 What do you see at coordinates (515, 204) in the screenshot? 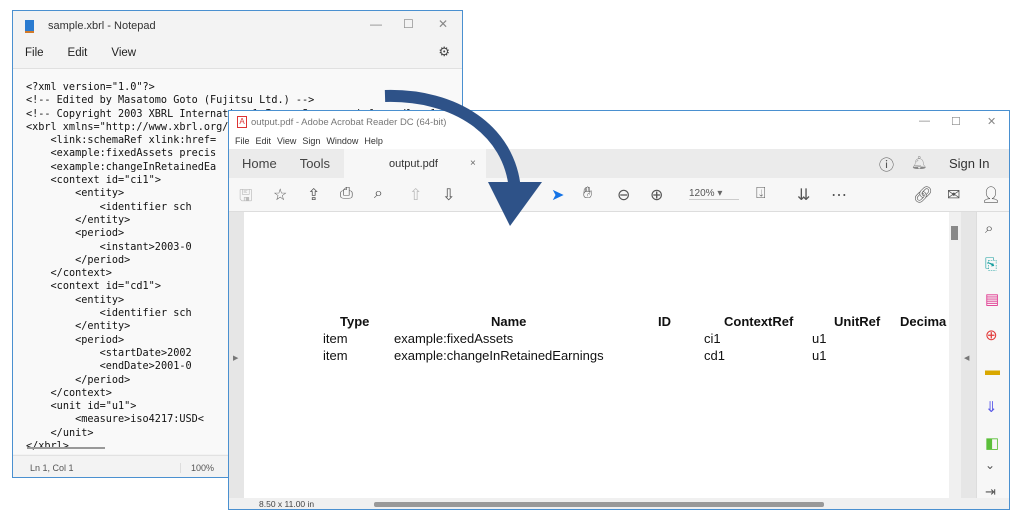
I see `arrow-head` at bounding box center [515, 204].